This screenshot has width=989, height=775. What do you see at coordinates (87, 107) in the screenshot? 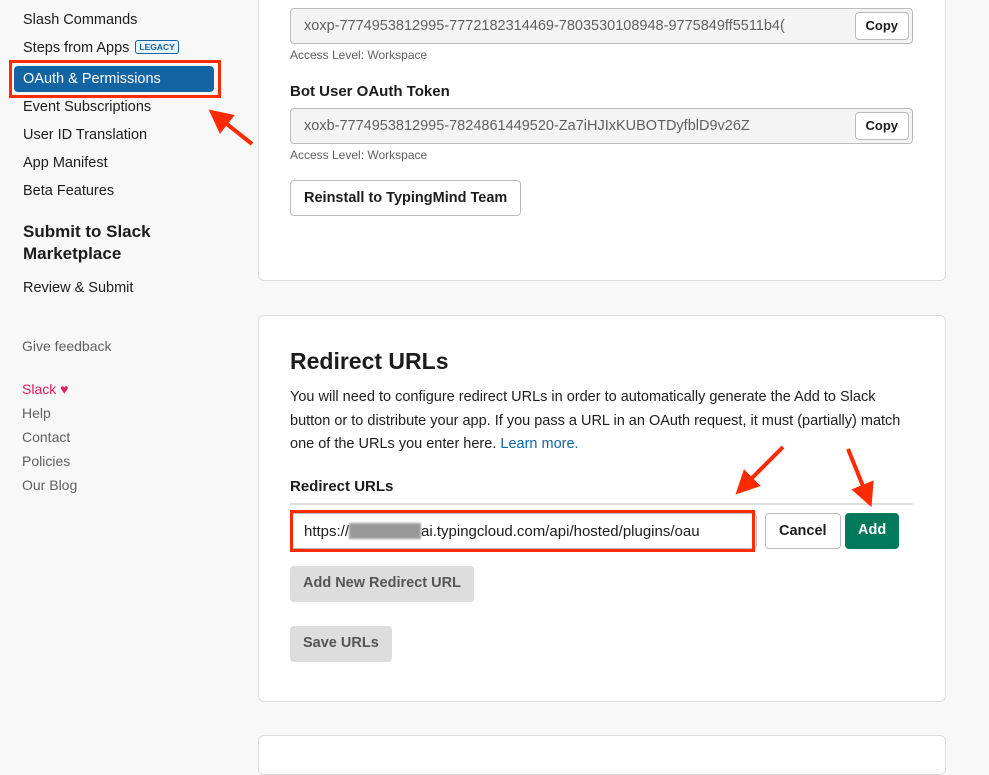
I see `sidebar-item-event-subscriptions: Event Subscriptions` at bounding box center [87, 107].